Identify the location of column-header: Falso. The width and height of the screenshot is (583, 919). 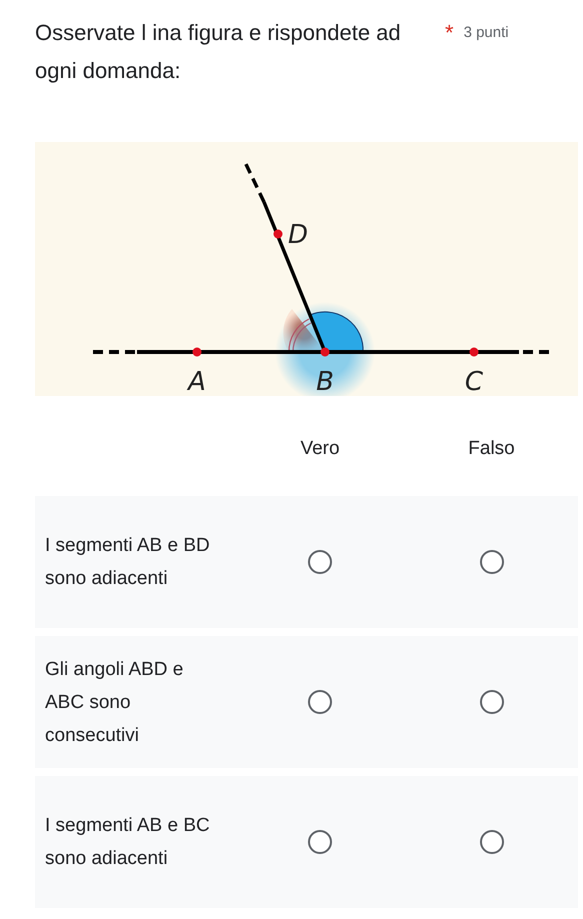
(491, 449).